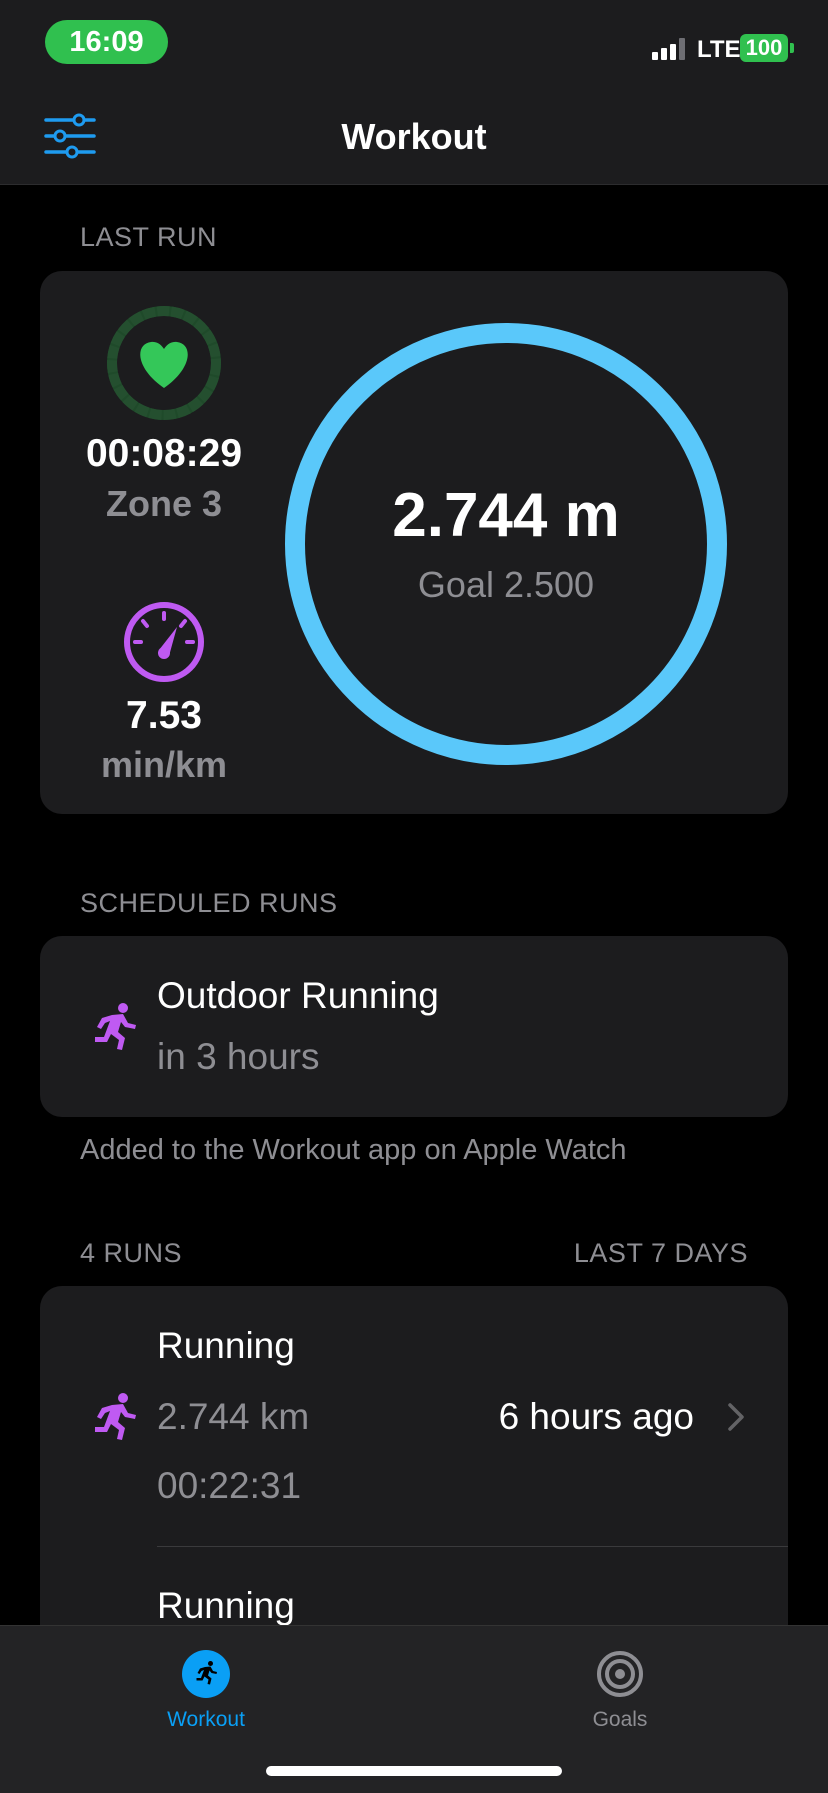 The image size is (828, 1793). Describe the element at coordinates (149, 237) in the screenshot. I see `last-run-header: LAST RUN` at that location.